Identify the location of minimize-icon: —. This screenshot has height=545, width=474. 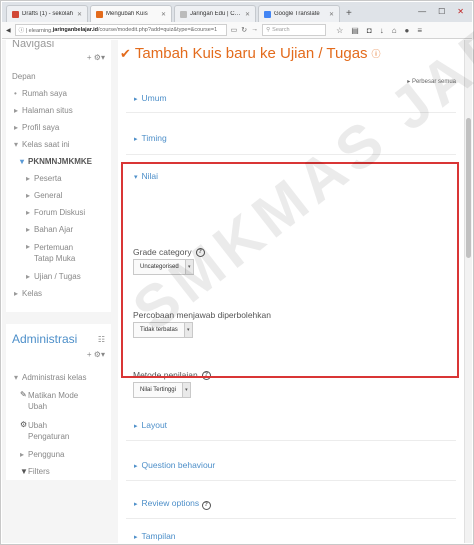
(422, 11).